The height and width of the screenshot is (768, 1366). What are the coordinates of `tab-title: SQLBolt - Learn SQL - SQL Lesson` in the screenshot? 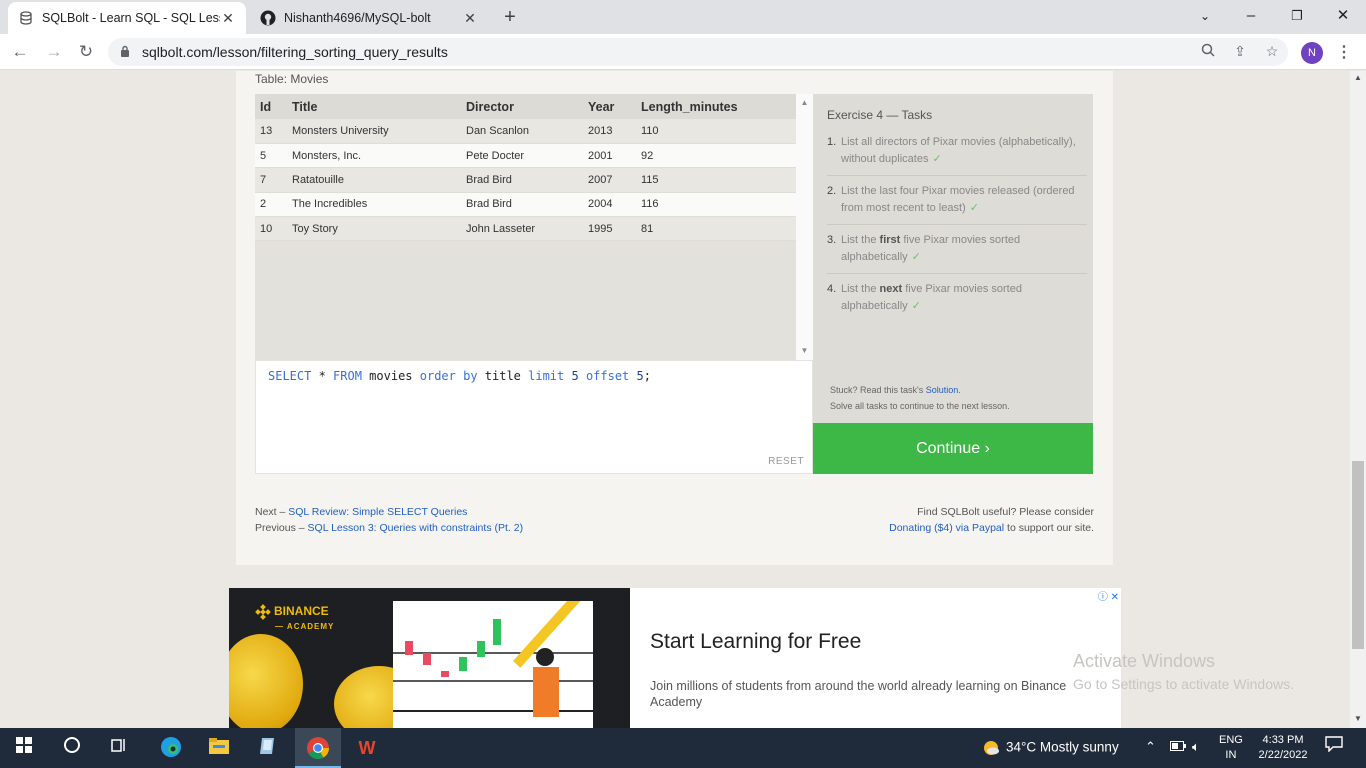 It's located at (131, 18).